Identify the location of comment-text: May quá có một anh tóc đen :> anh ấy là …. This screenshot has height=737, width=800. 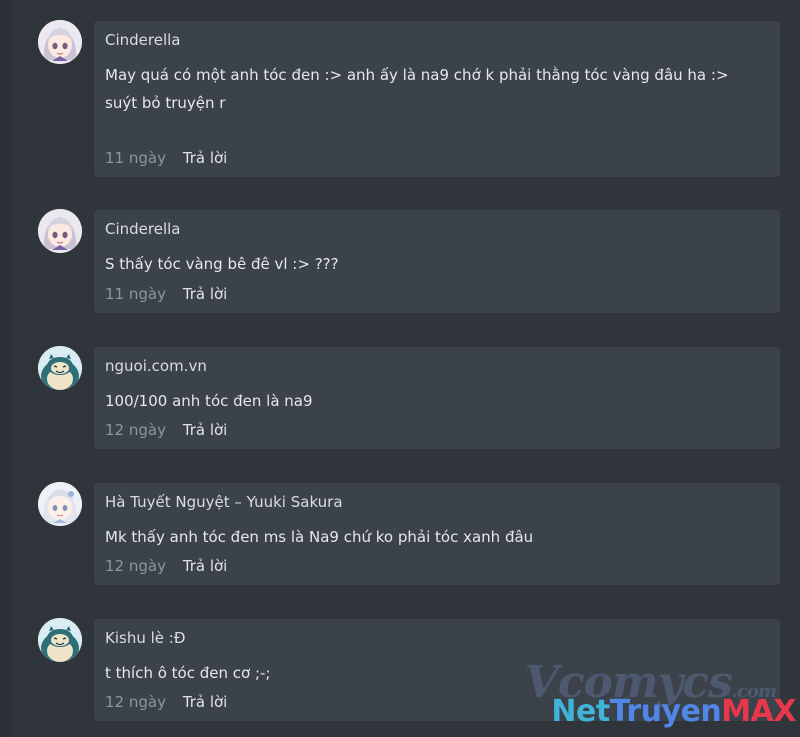
(417, 89).